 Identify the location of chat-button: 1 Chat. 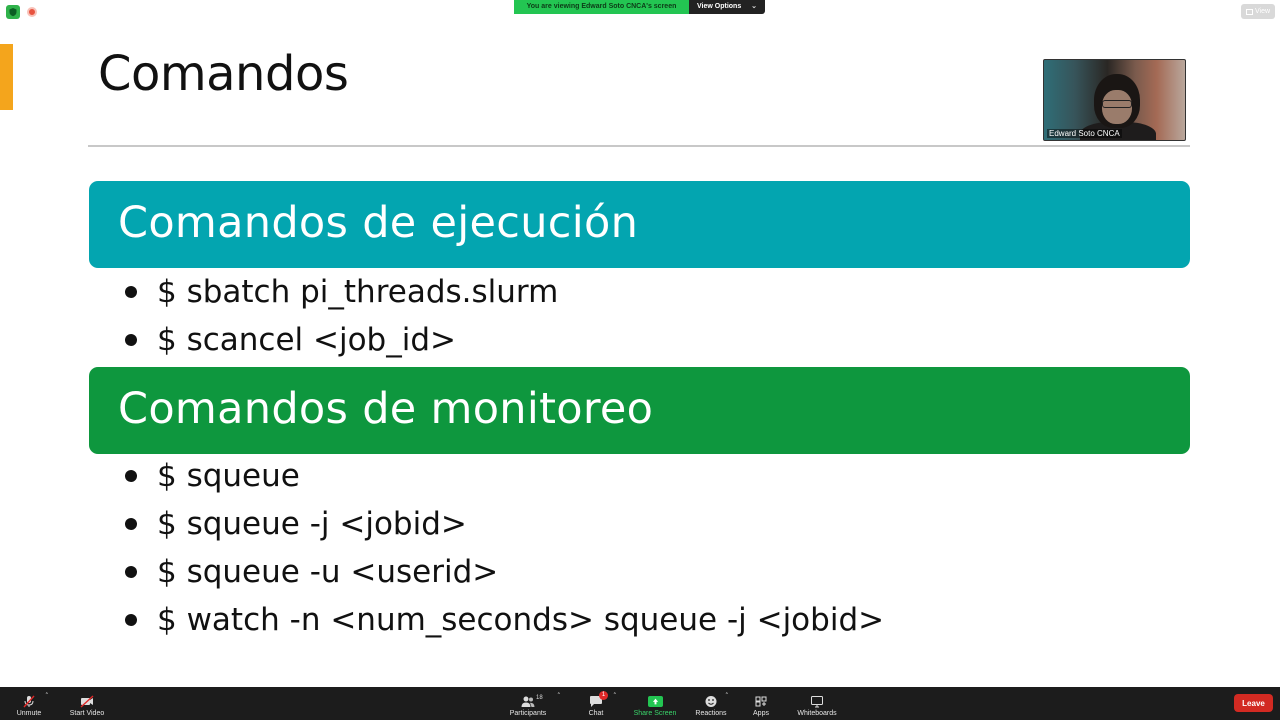
(596, 703).